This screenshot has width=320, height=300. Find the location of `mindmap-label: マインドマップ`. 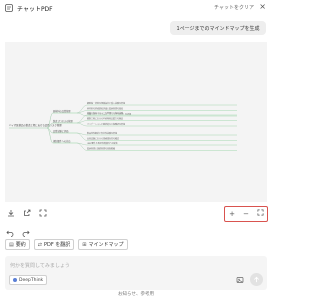

mindmap-label: マインドマップ is located at coordinates (106, 245).